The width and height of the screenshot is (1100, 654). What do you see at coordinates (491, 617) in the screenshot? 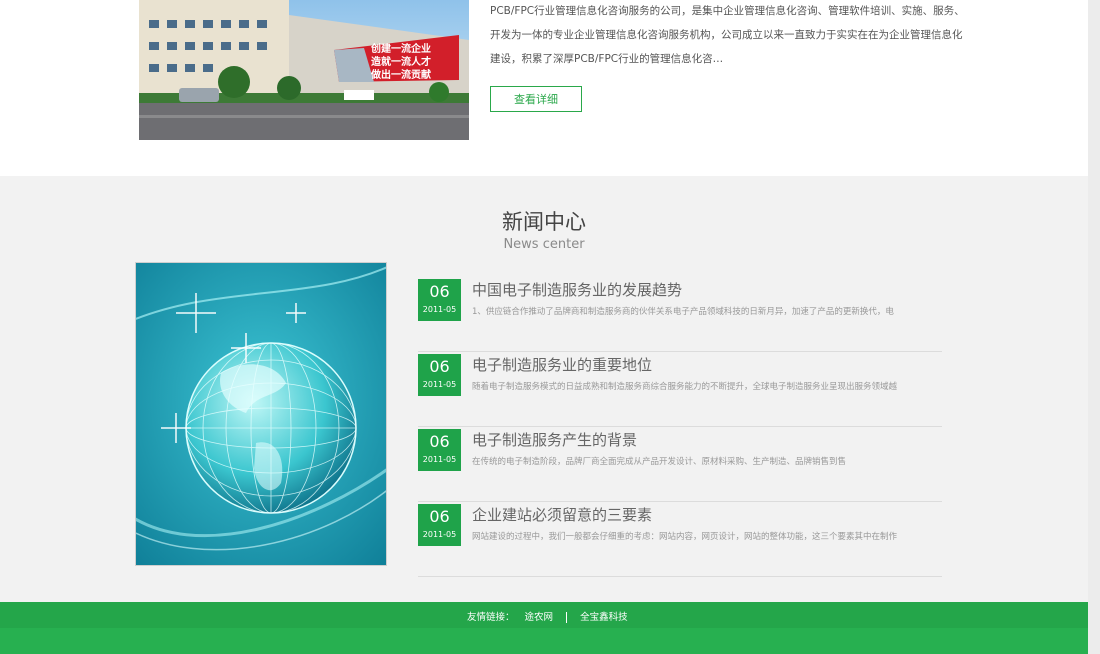
I see `friend-links-label: 友情链接：` at bounding box center [491, 617].